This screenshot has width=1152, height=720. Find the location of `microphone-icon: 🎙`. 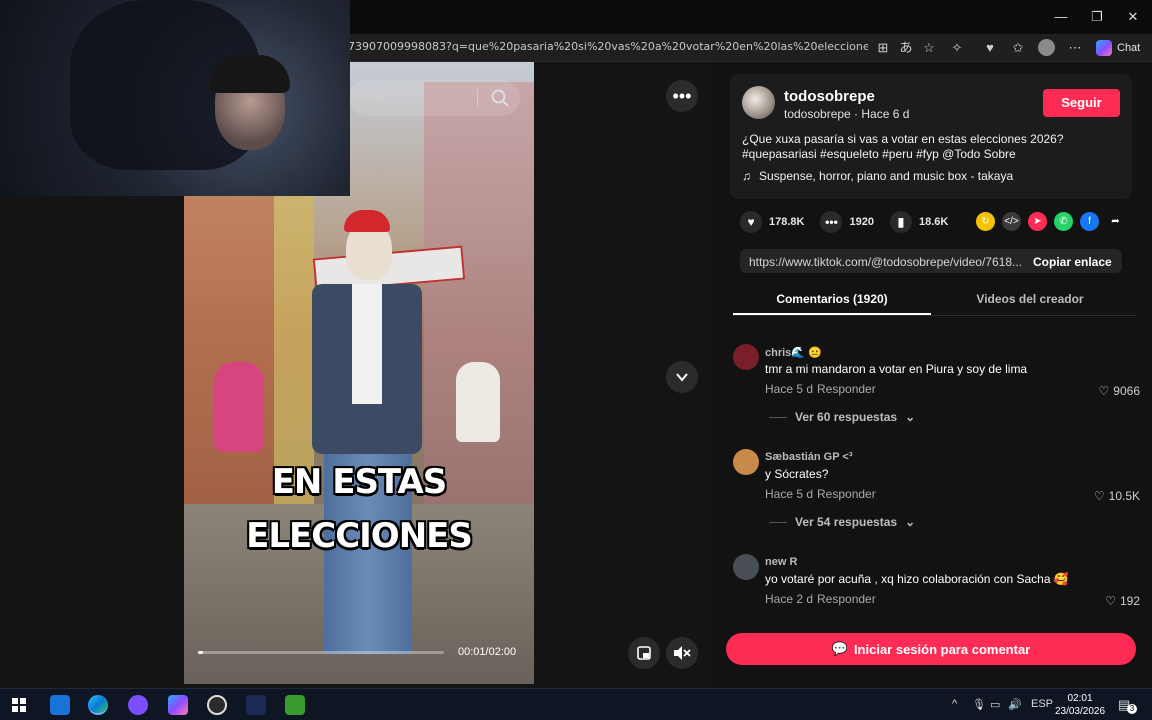

microphone-icon: 🎙 is located at coordinates (979, 704).